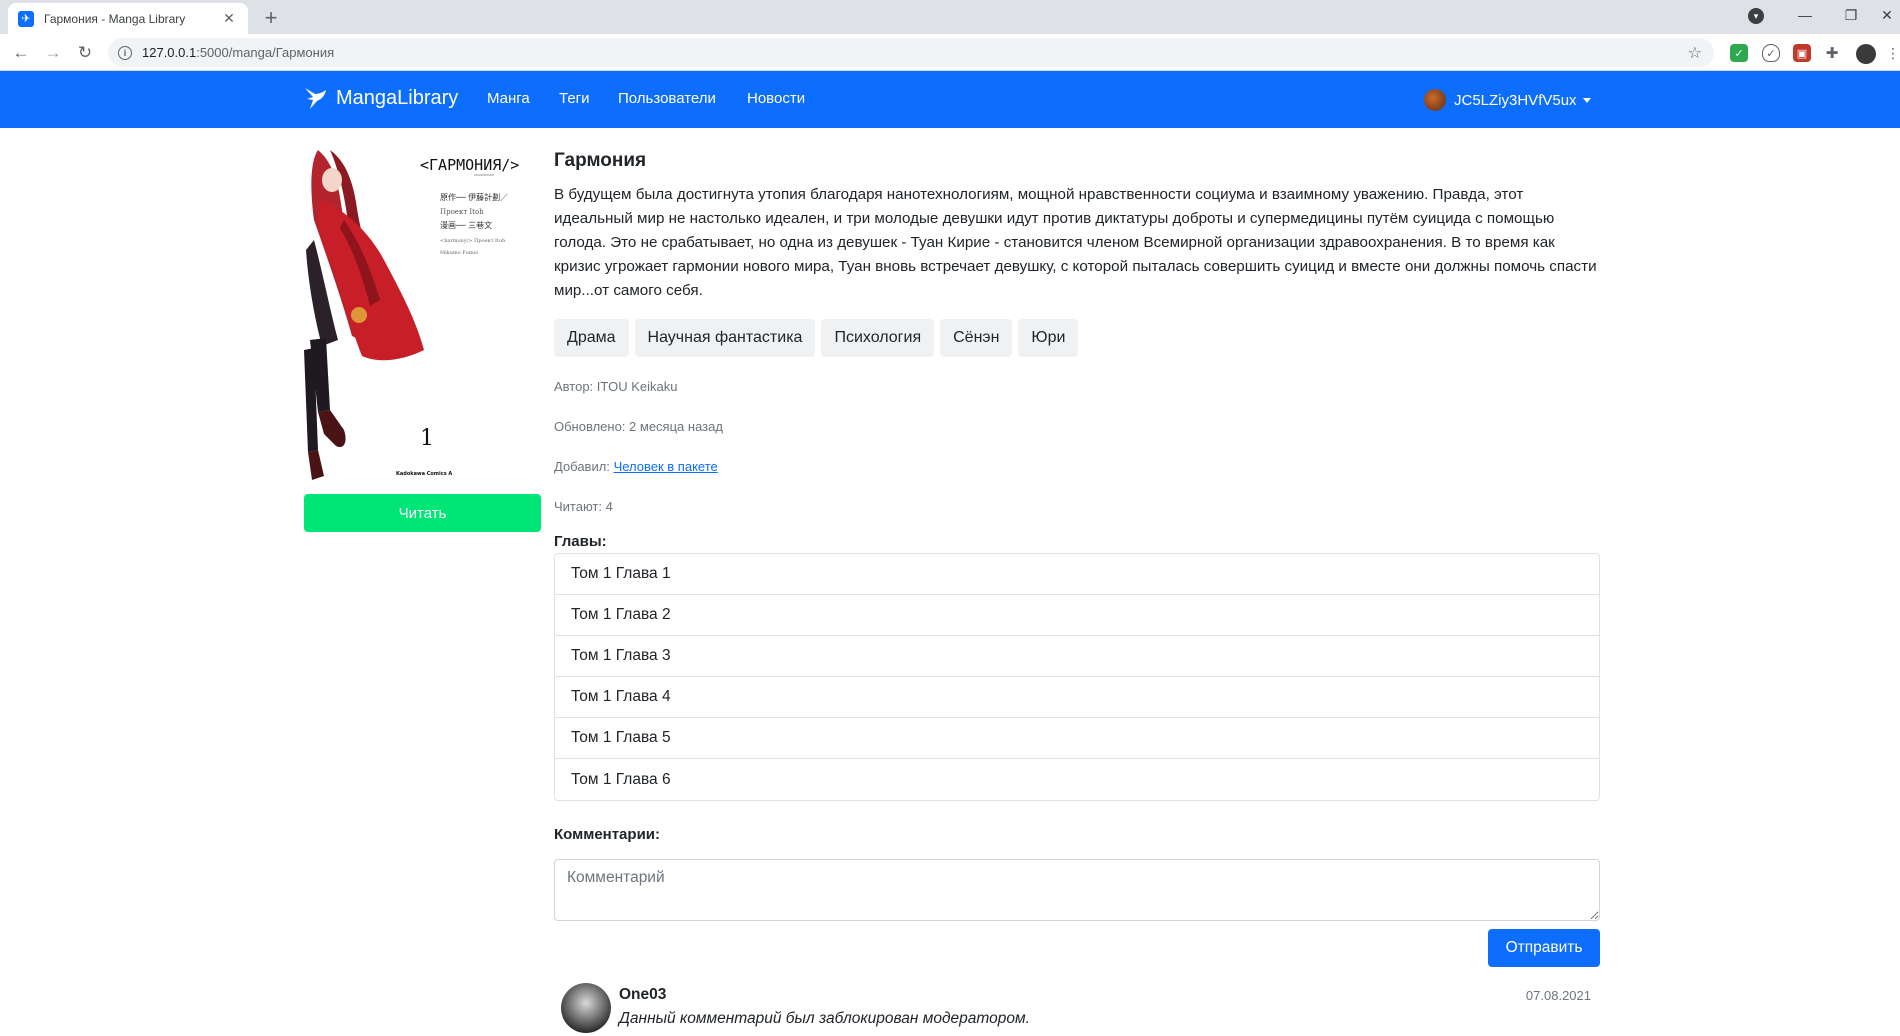  I want to click on caret-down-icon, so click(1586, 100).